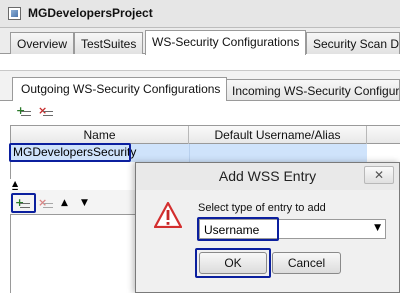  What do you see at coordinates (42, 43) in the screenshot?
I see `tab-overview: Overview` at bounding box center [42, 43].